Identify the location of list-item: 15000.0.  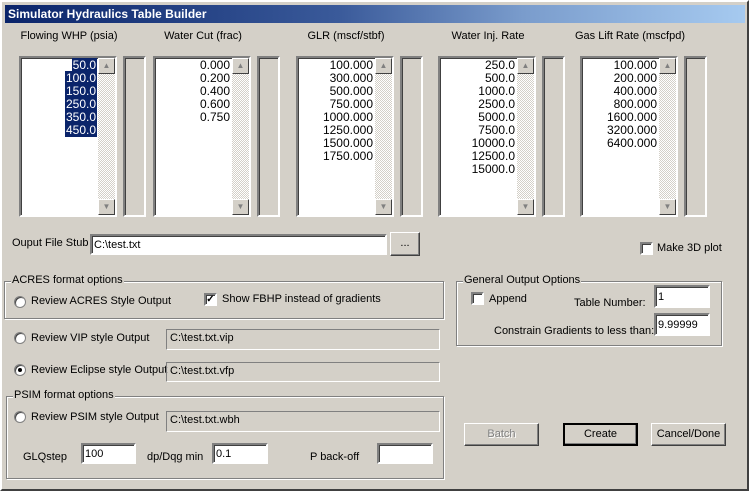
(478, 169).